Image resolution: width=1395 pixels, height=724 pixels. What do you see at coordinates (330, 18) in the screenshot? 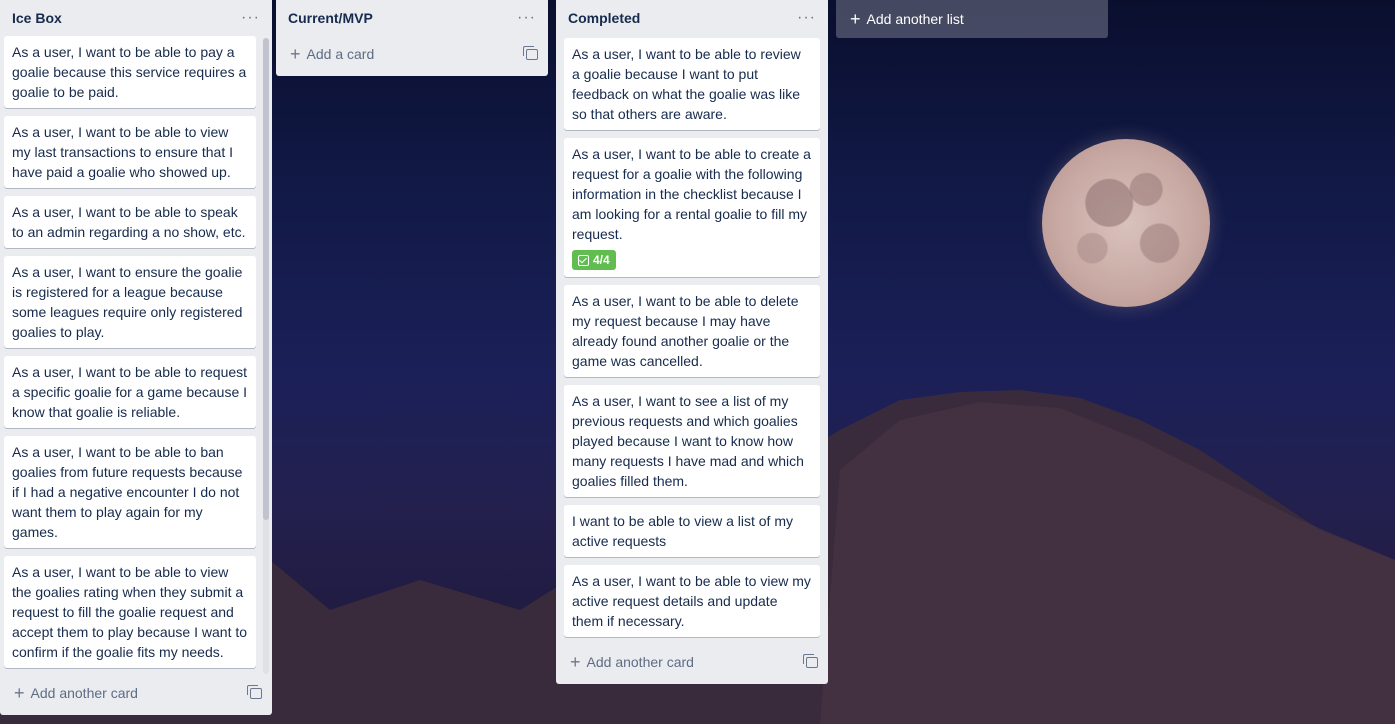
I see `list-title: Current/MVP` at bounding box center [330, 18].